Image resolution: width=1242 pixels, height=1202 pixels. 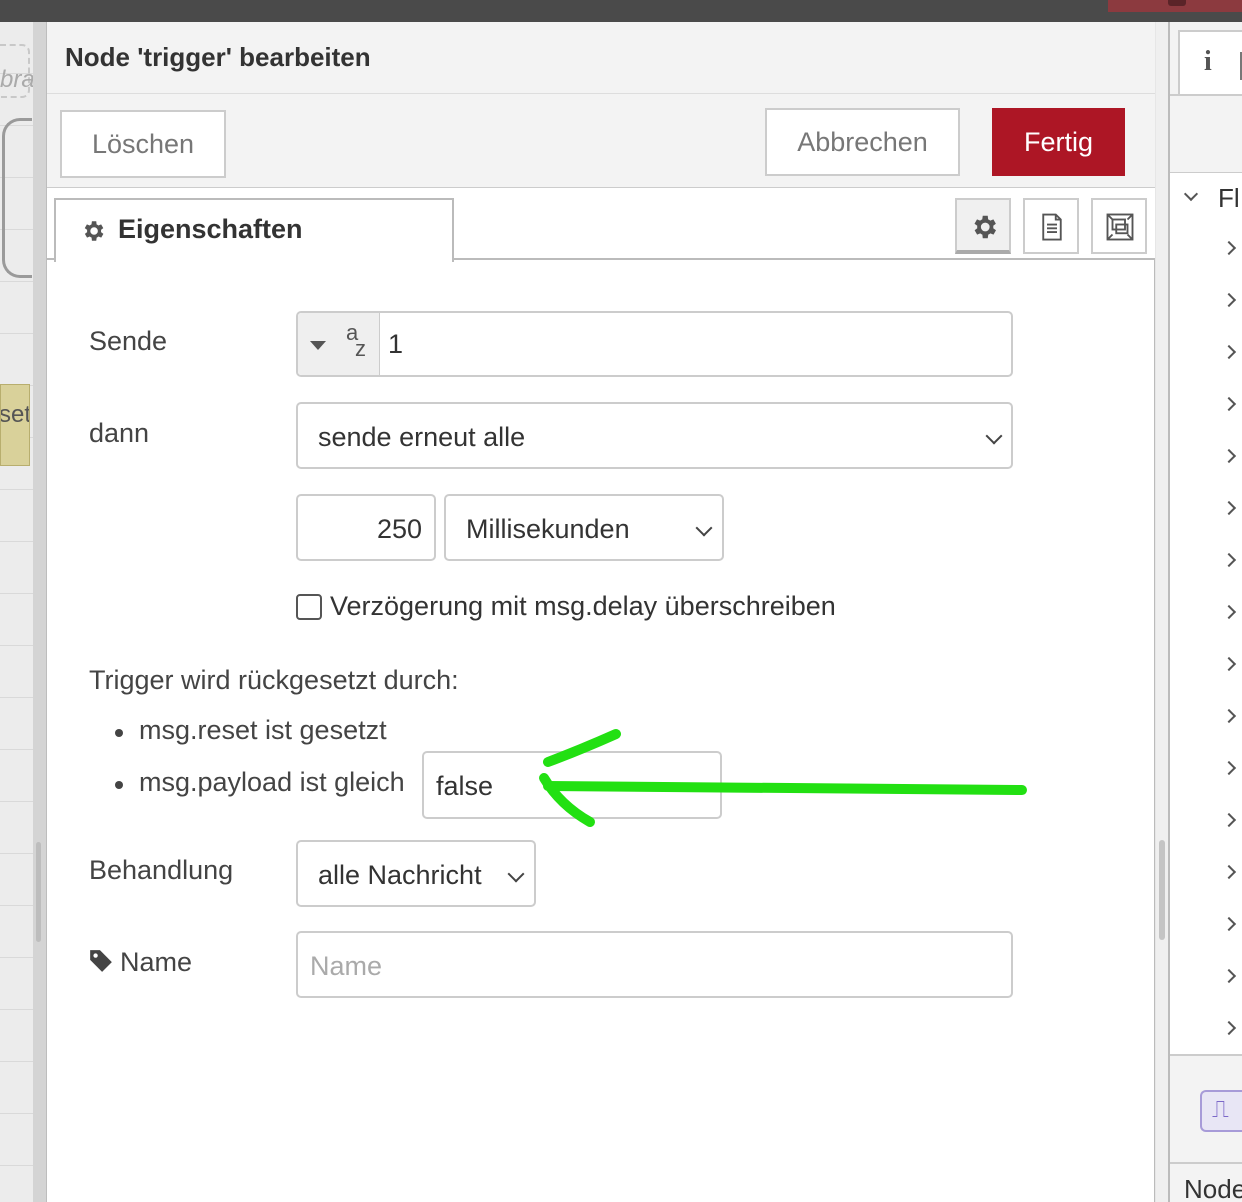 I want to click on then-select: sende erneut alle, so click(x=654, y=435).